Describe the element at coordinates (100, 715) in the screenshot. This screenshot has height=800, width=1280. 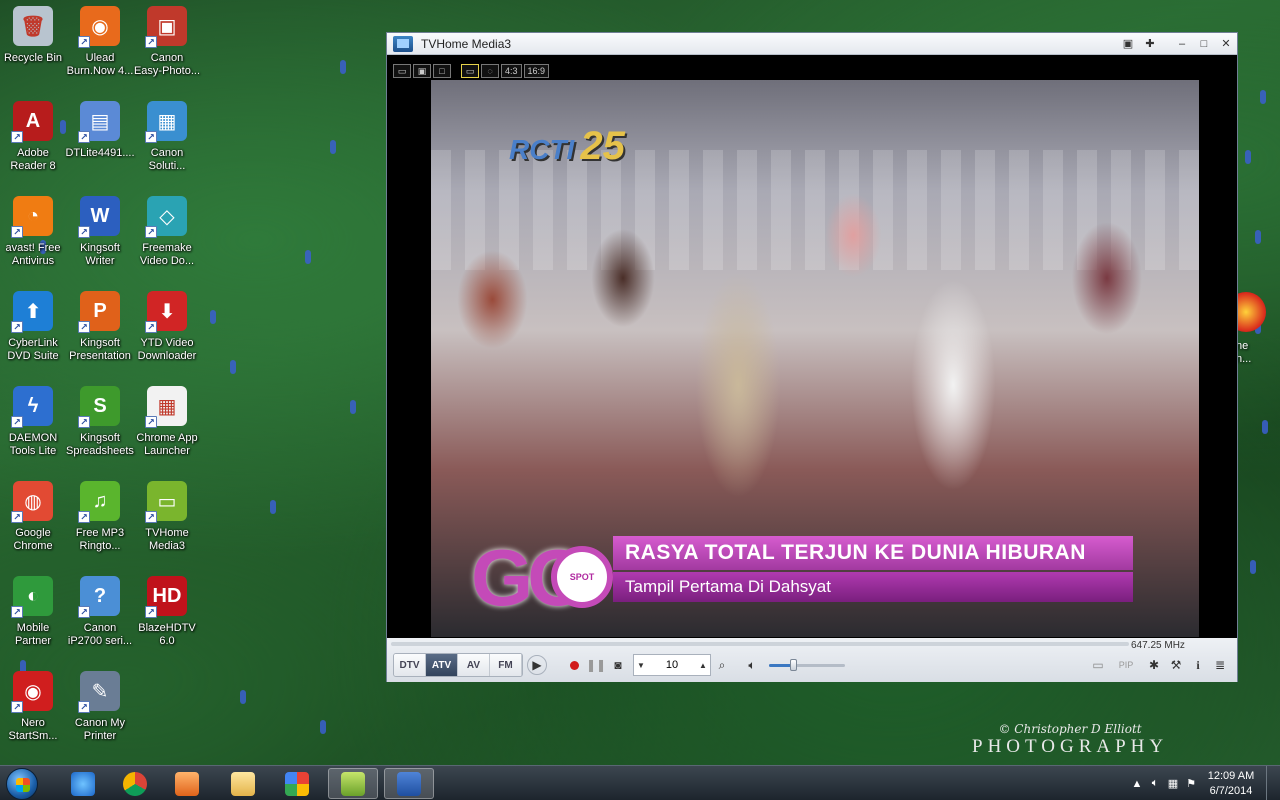
I see `desktop-icon-canon-my-printer: ✎ ↗ Canon My Printer` at that location.